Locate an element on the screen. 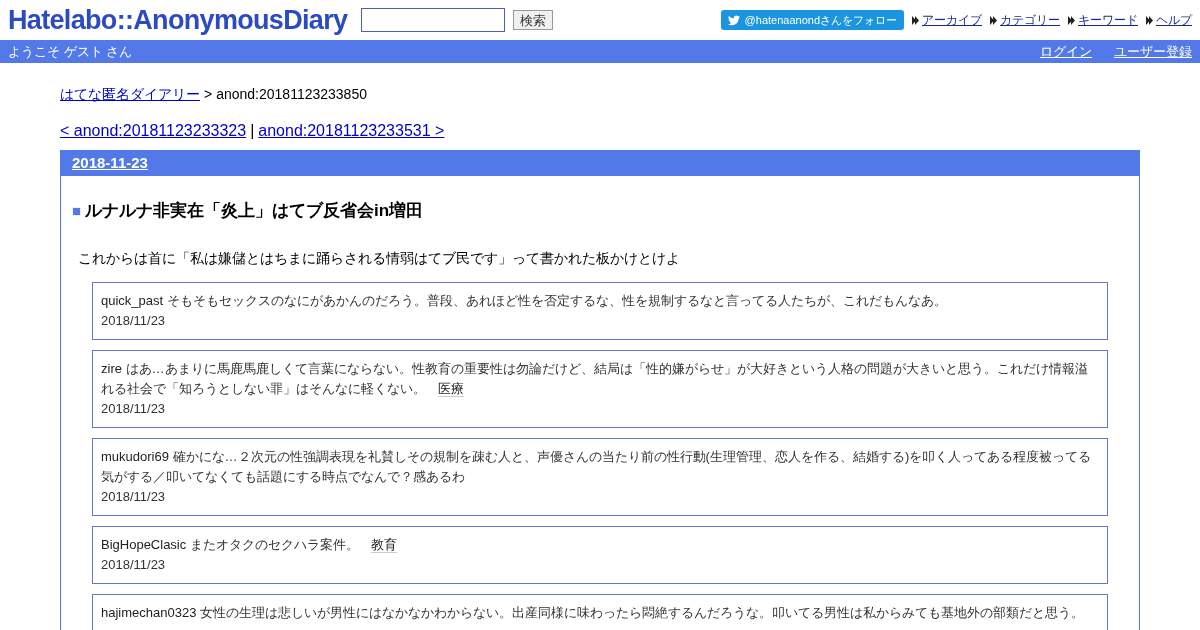  comment-text: zire はあ…あまりに馬鹿馬鹿しくて言葉にならない。性教育の重要性は勿論だけど、結局は「性的嫌がらせ」が大好きという人格の問題が大きいと思う。これだけ情報溢れる社会で「知ろうとしない罪」はそんなに軽くない。 医療 is located at coordinates (595, 379).